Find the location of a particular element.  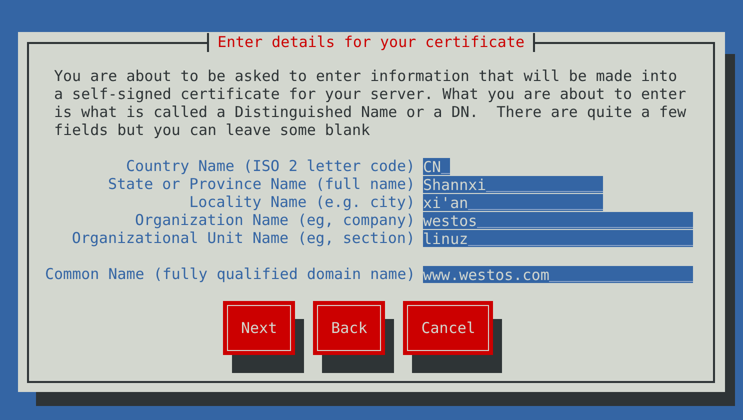

input-field: westos is located at coordinates (558, 220).